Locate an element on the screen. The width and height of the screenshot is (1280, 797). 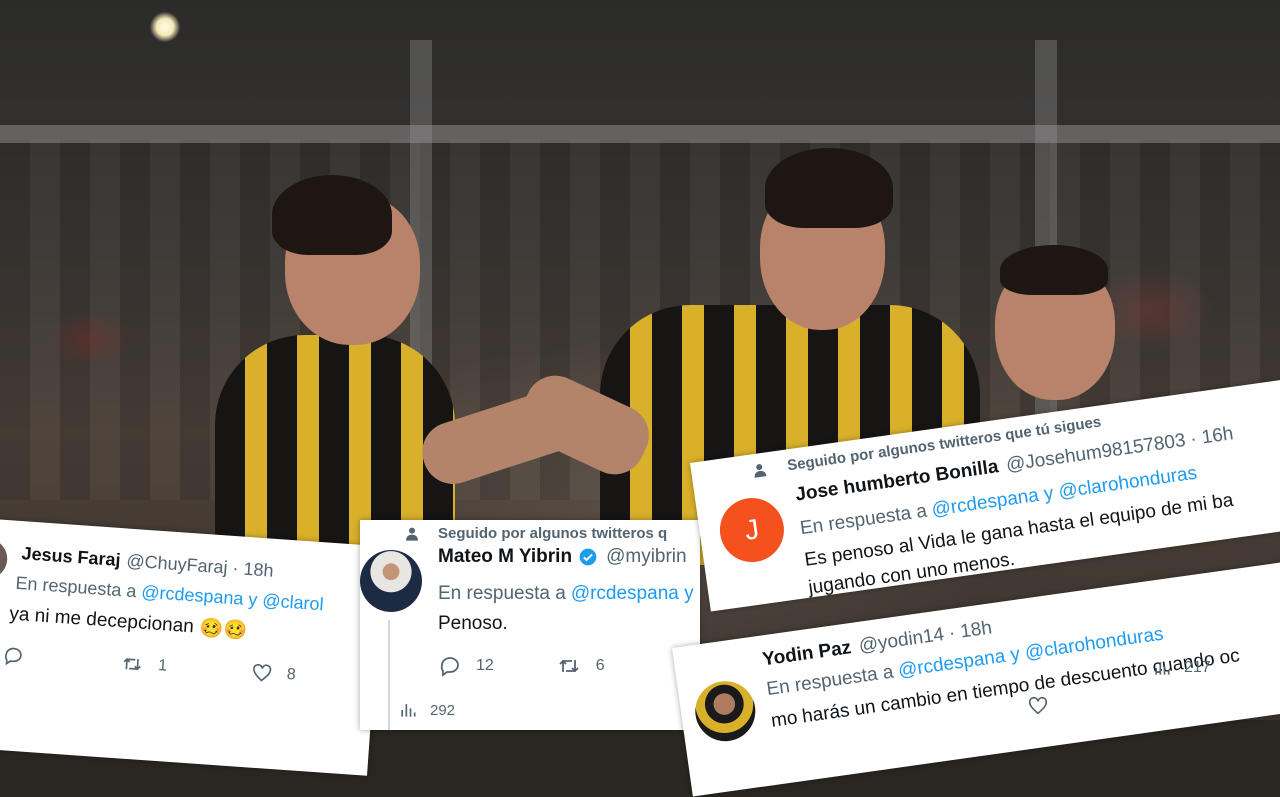
player-left-hair is located at coordinates (332, 215).